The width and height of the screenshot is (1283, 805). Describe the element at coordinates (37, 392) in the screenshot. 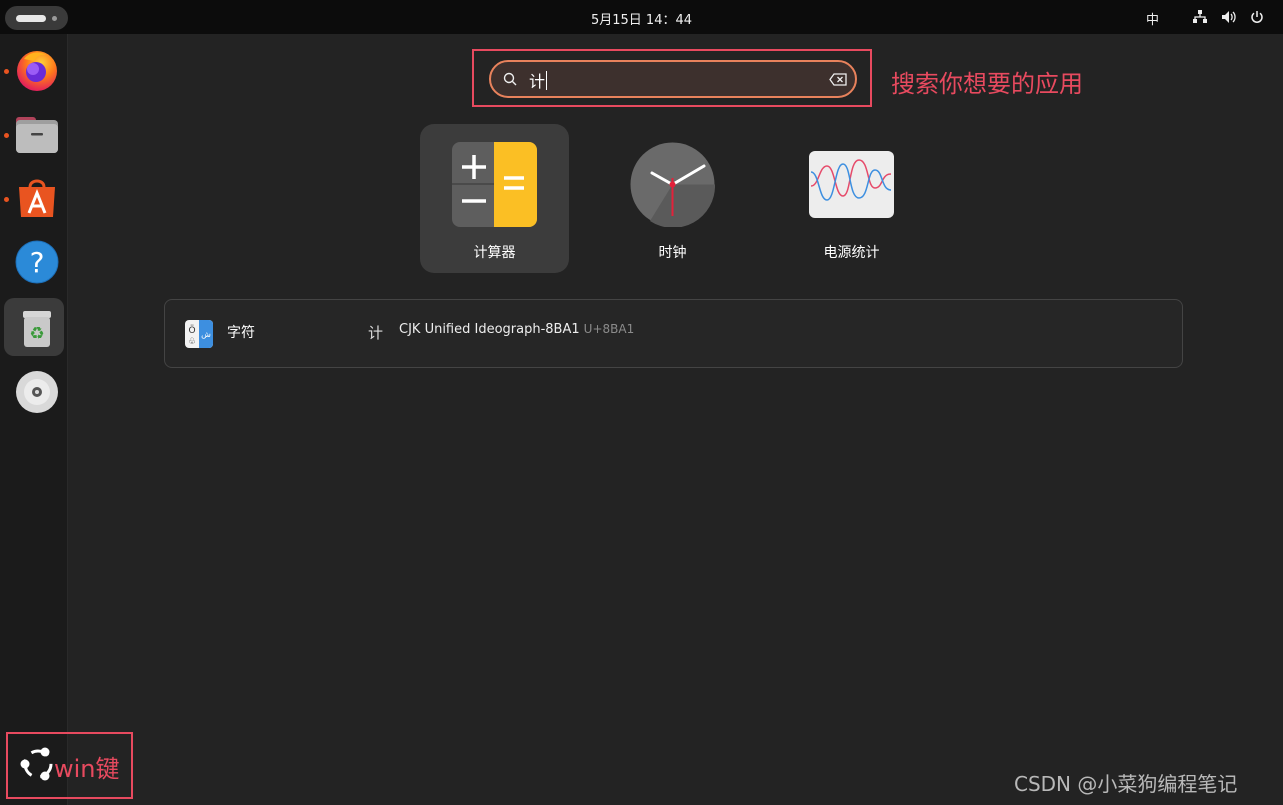

I see `disc-icon` at that location.